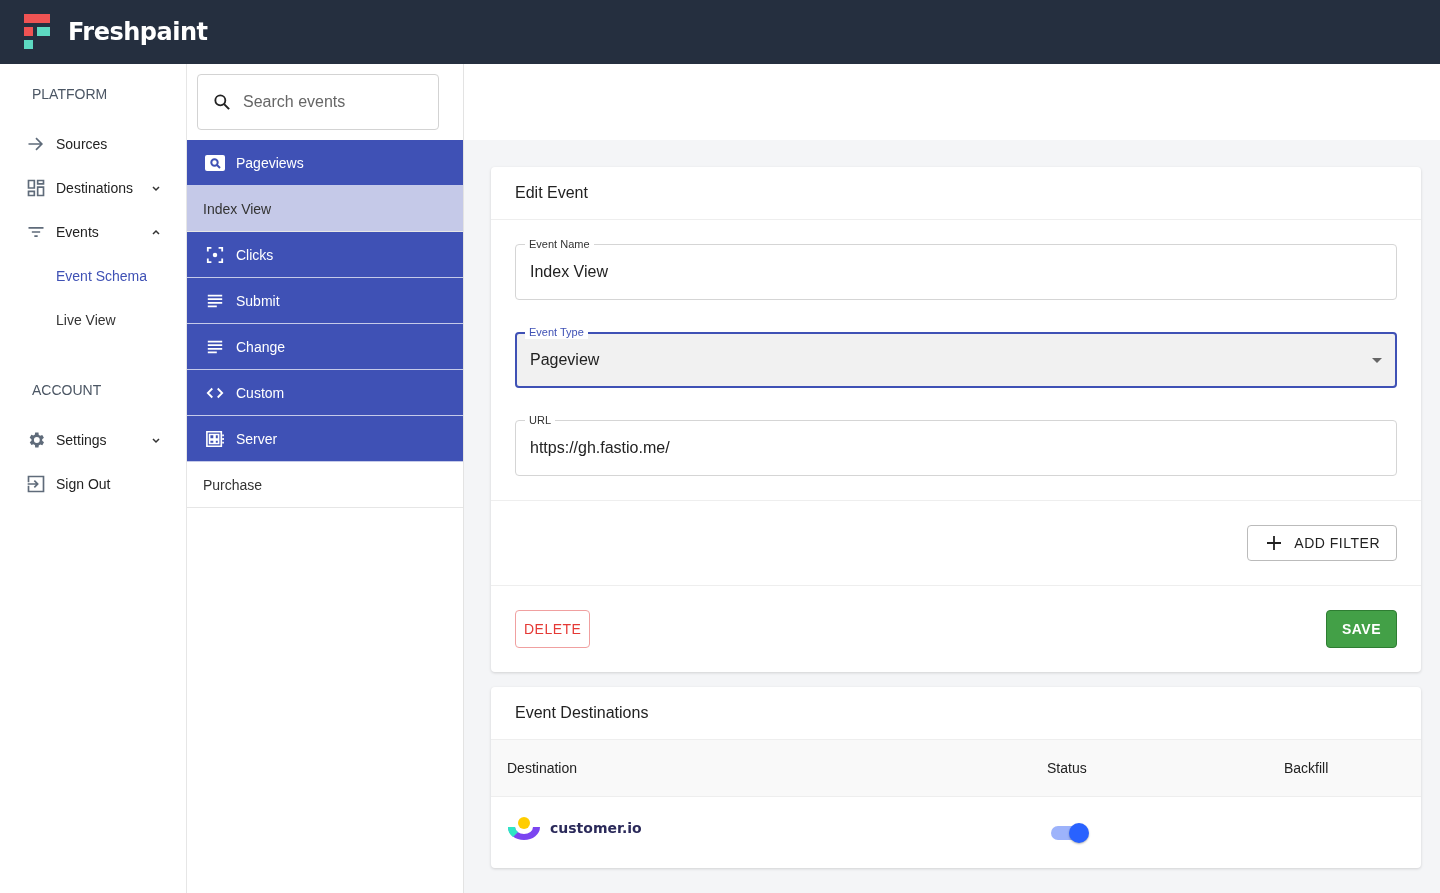 This screenshot has width=1440, height=893. What do you see at coordinates (1274, 543) in the screenshot?
I see `plus-icon` at bounding box center [1274, 543].